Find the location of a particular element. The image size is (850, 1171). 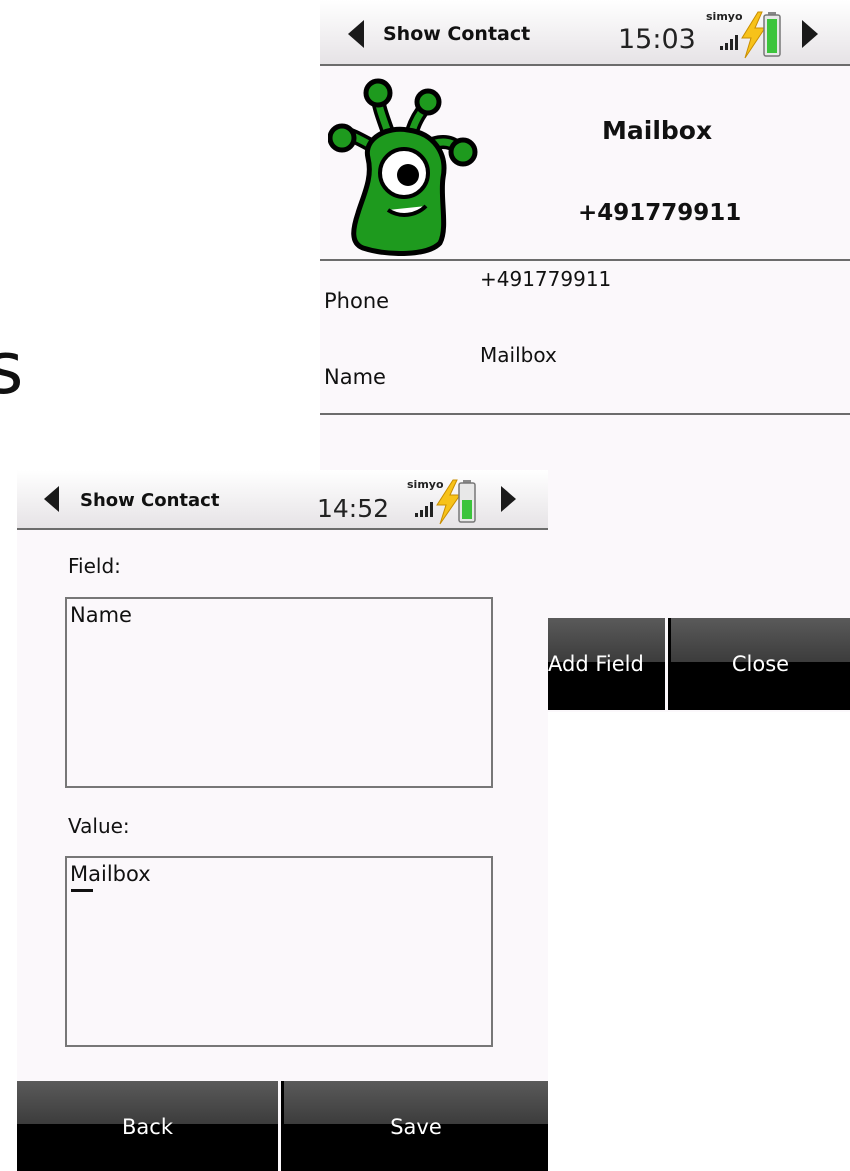

save-label: Save is located at coordinates (416, 1127).